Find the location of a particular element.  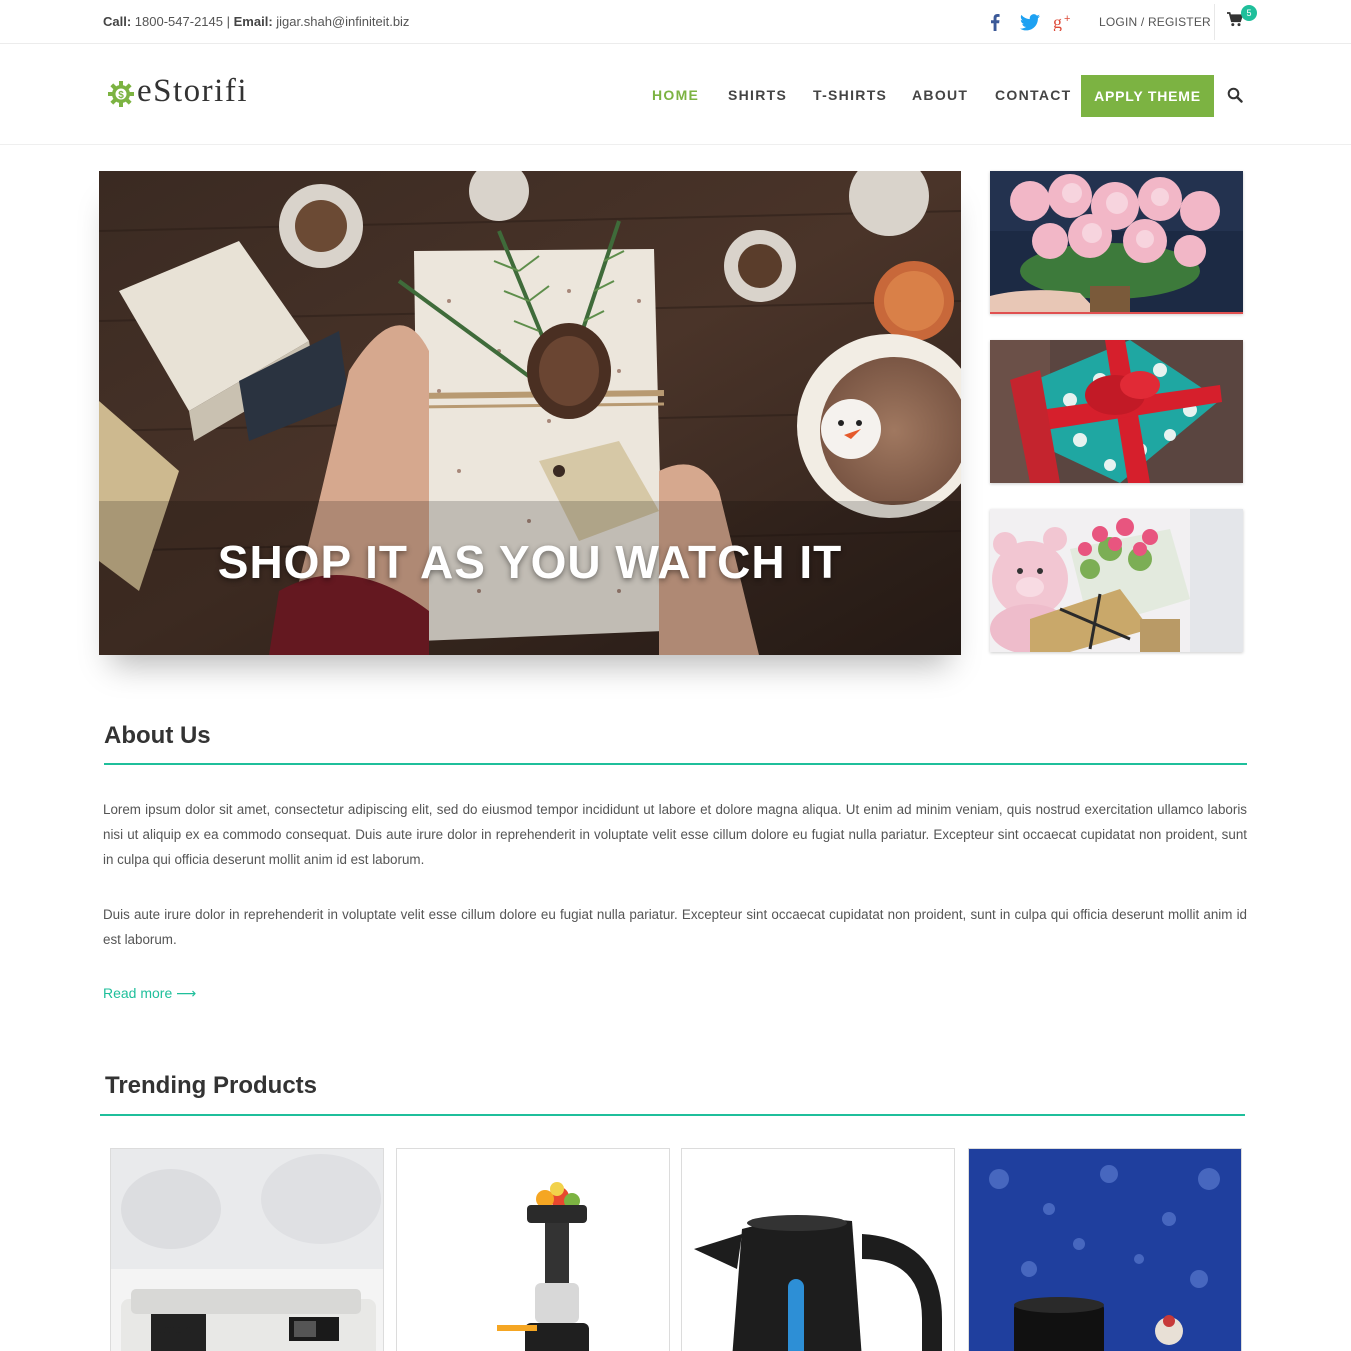

perfume-image is located at coordinates (1105, 1250).